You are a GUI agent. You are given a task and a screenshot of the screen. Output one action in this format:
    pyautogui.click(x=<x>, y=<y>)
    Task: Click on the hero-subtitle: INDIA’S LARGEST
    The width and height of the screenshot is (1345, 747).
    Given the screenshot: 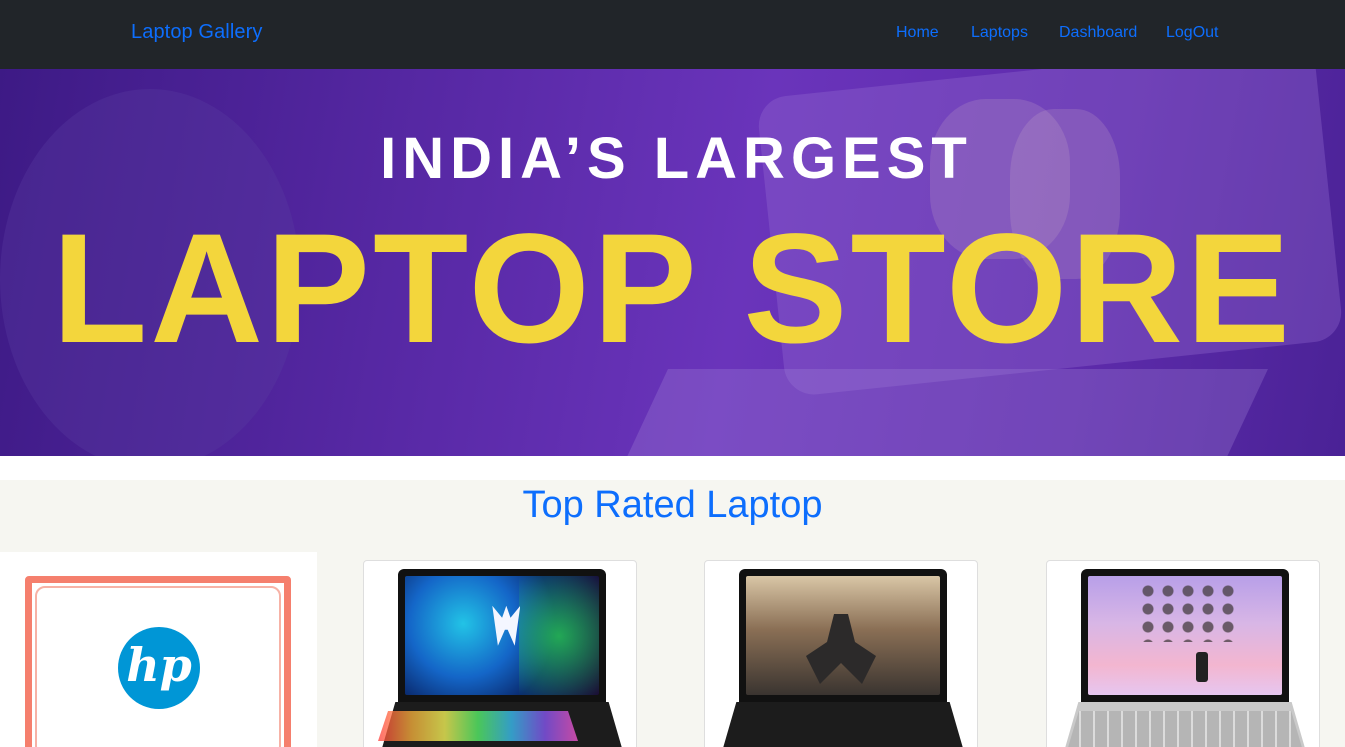 What is the action you would take?
    pyautogui.click(x=676, y=158)
    